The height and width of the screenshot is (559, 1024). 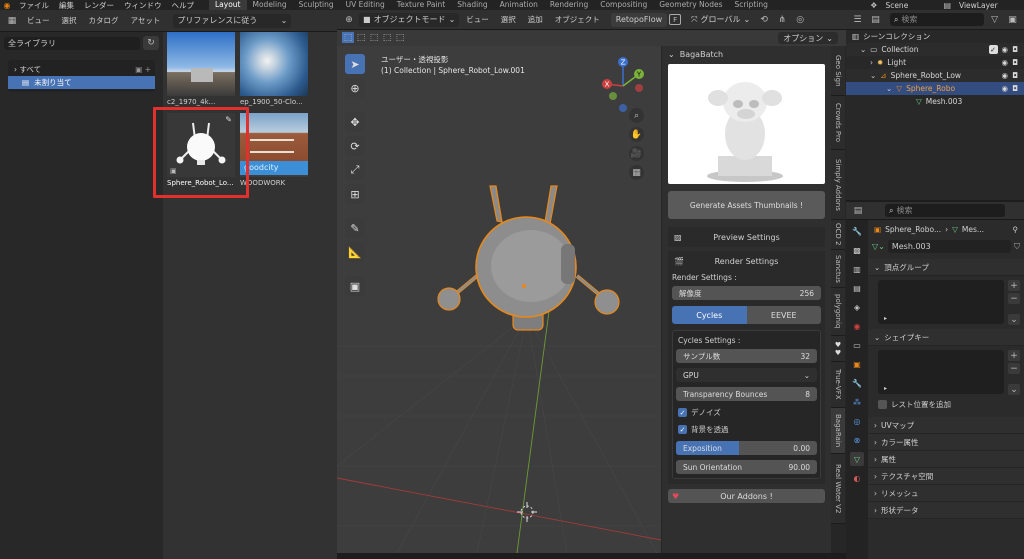 I want to click on vp-menu-view: ビュー, so click(x=477, y=19).